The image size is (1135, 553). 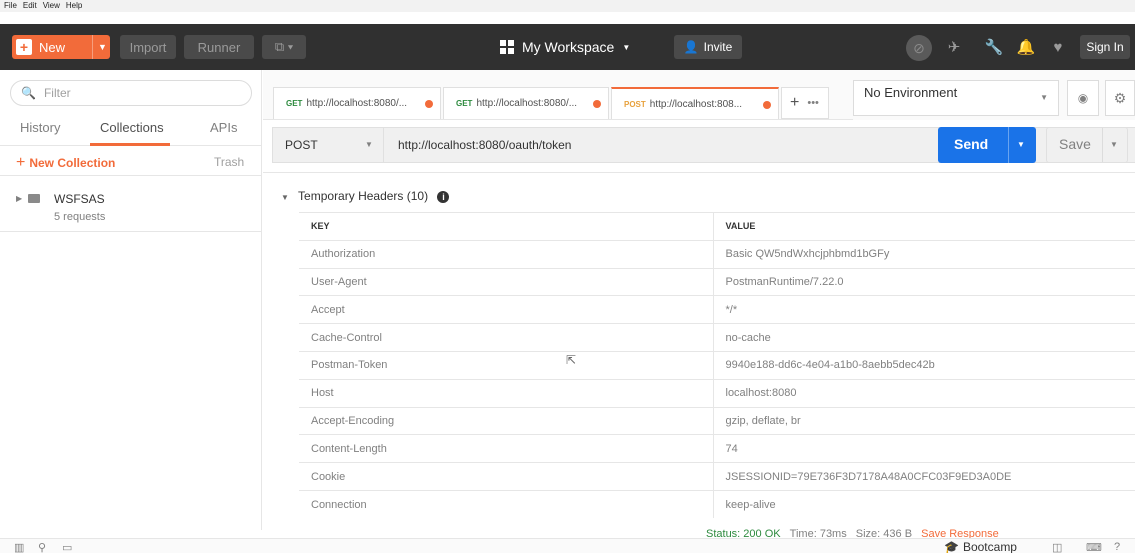 What do you see at coordinates (989, 546) in the screenshot?
I see `bootcamp-label: Bootcamp` at bounding box center [989, 546].